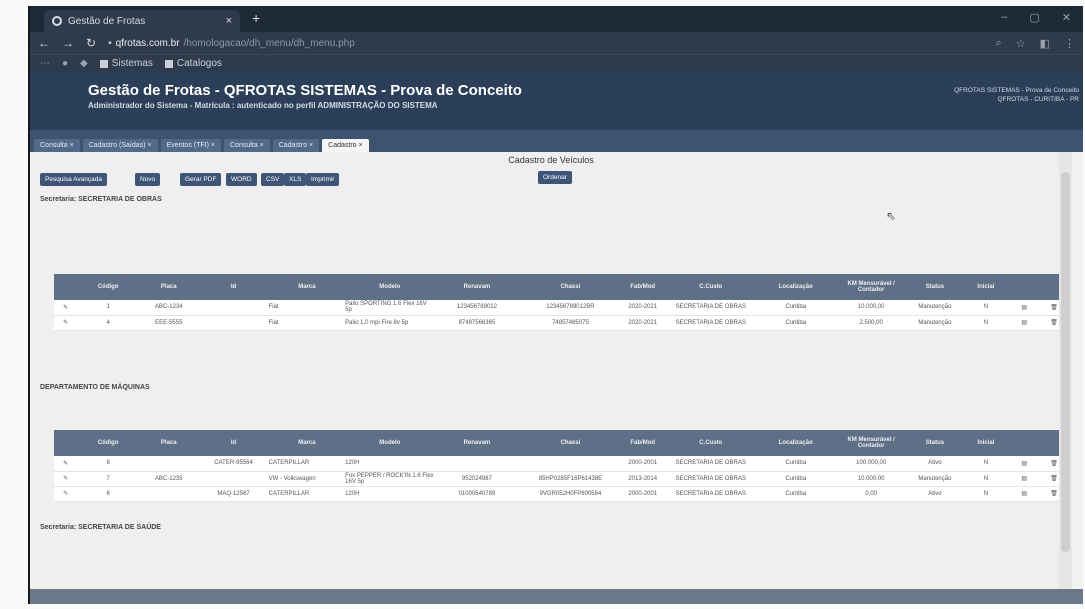 The image size is (1085, 609). What do you see at coordinates (1004, 17) in the screenshot?
I see `minimize-icon: –` at bounding box center [1004, 17].